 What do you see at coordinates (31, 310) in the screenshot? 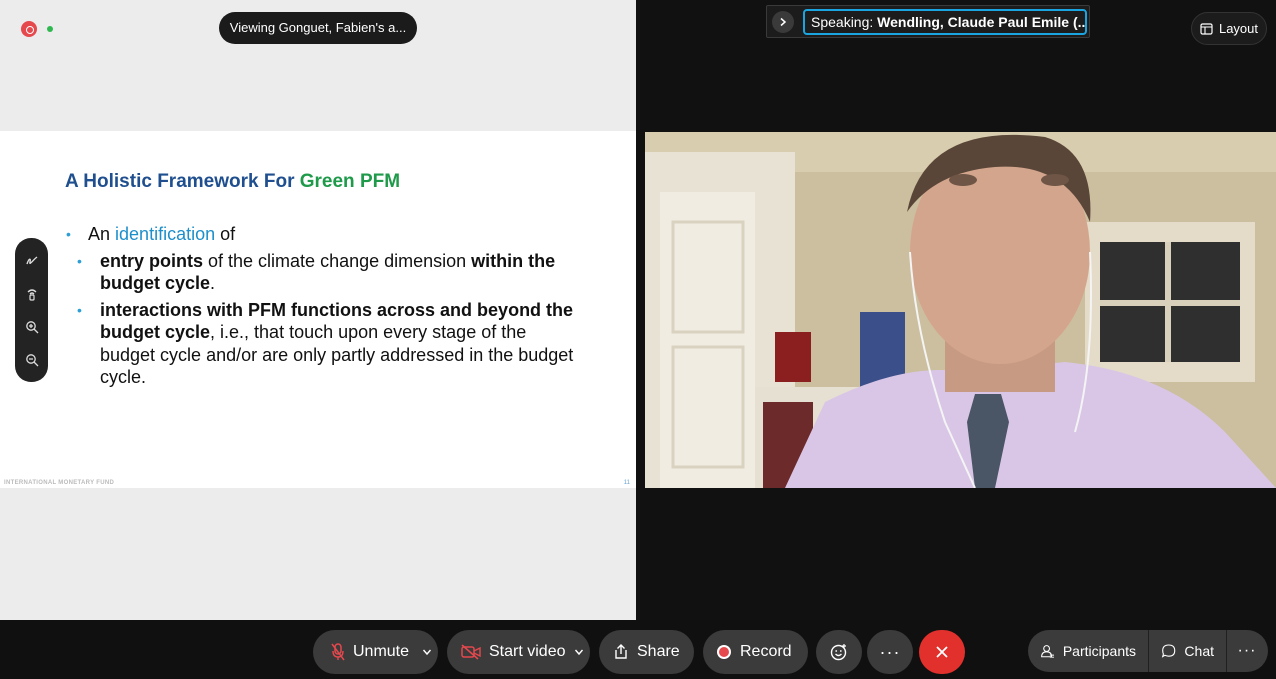
I see `annotation-toolbar` at bounding box center [31, 310].